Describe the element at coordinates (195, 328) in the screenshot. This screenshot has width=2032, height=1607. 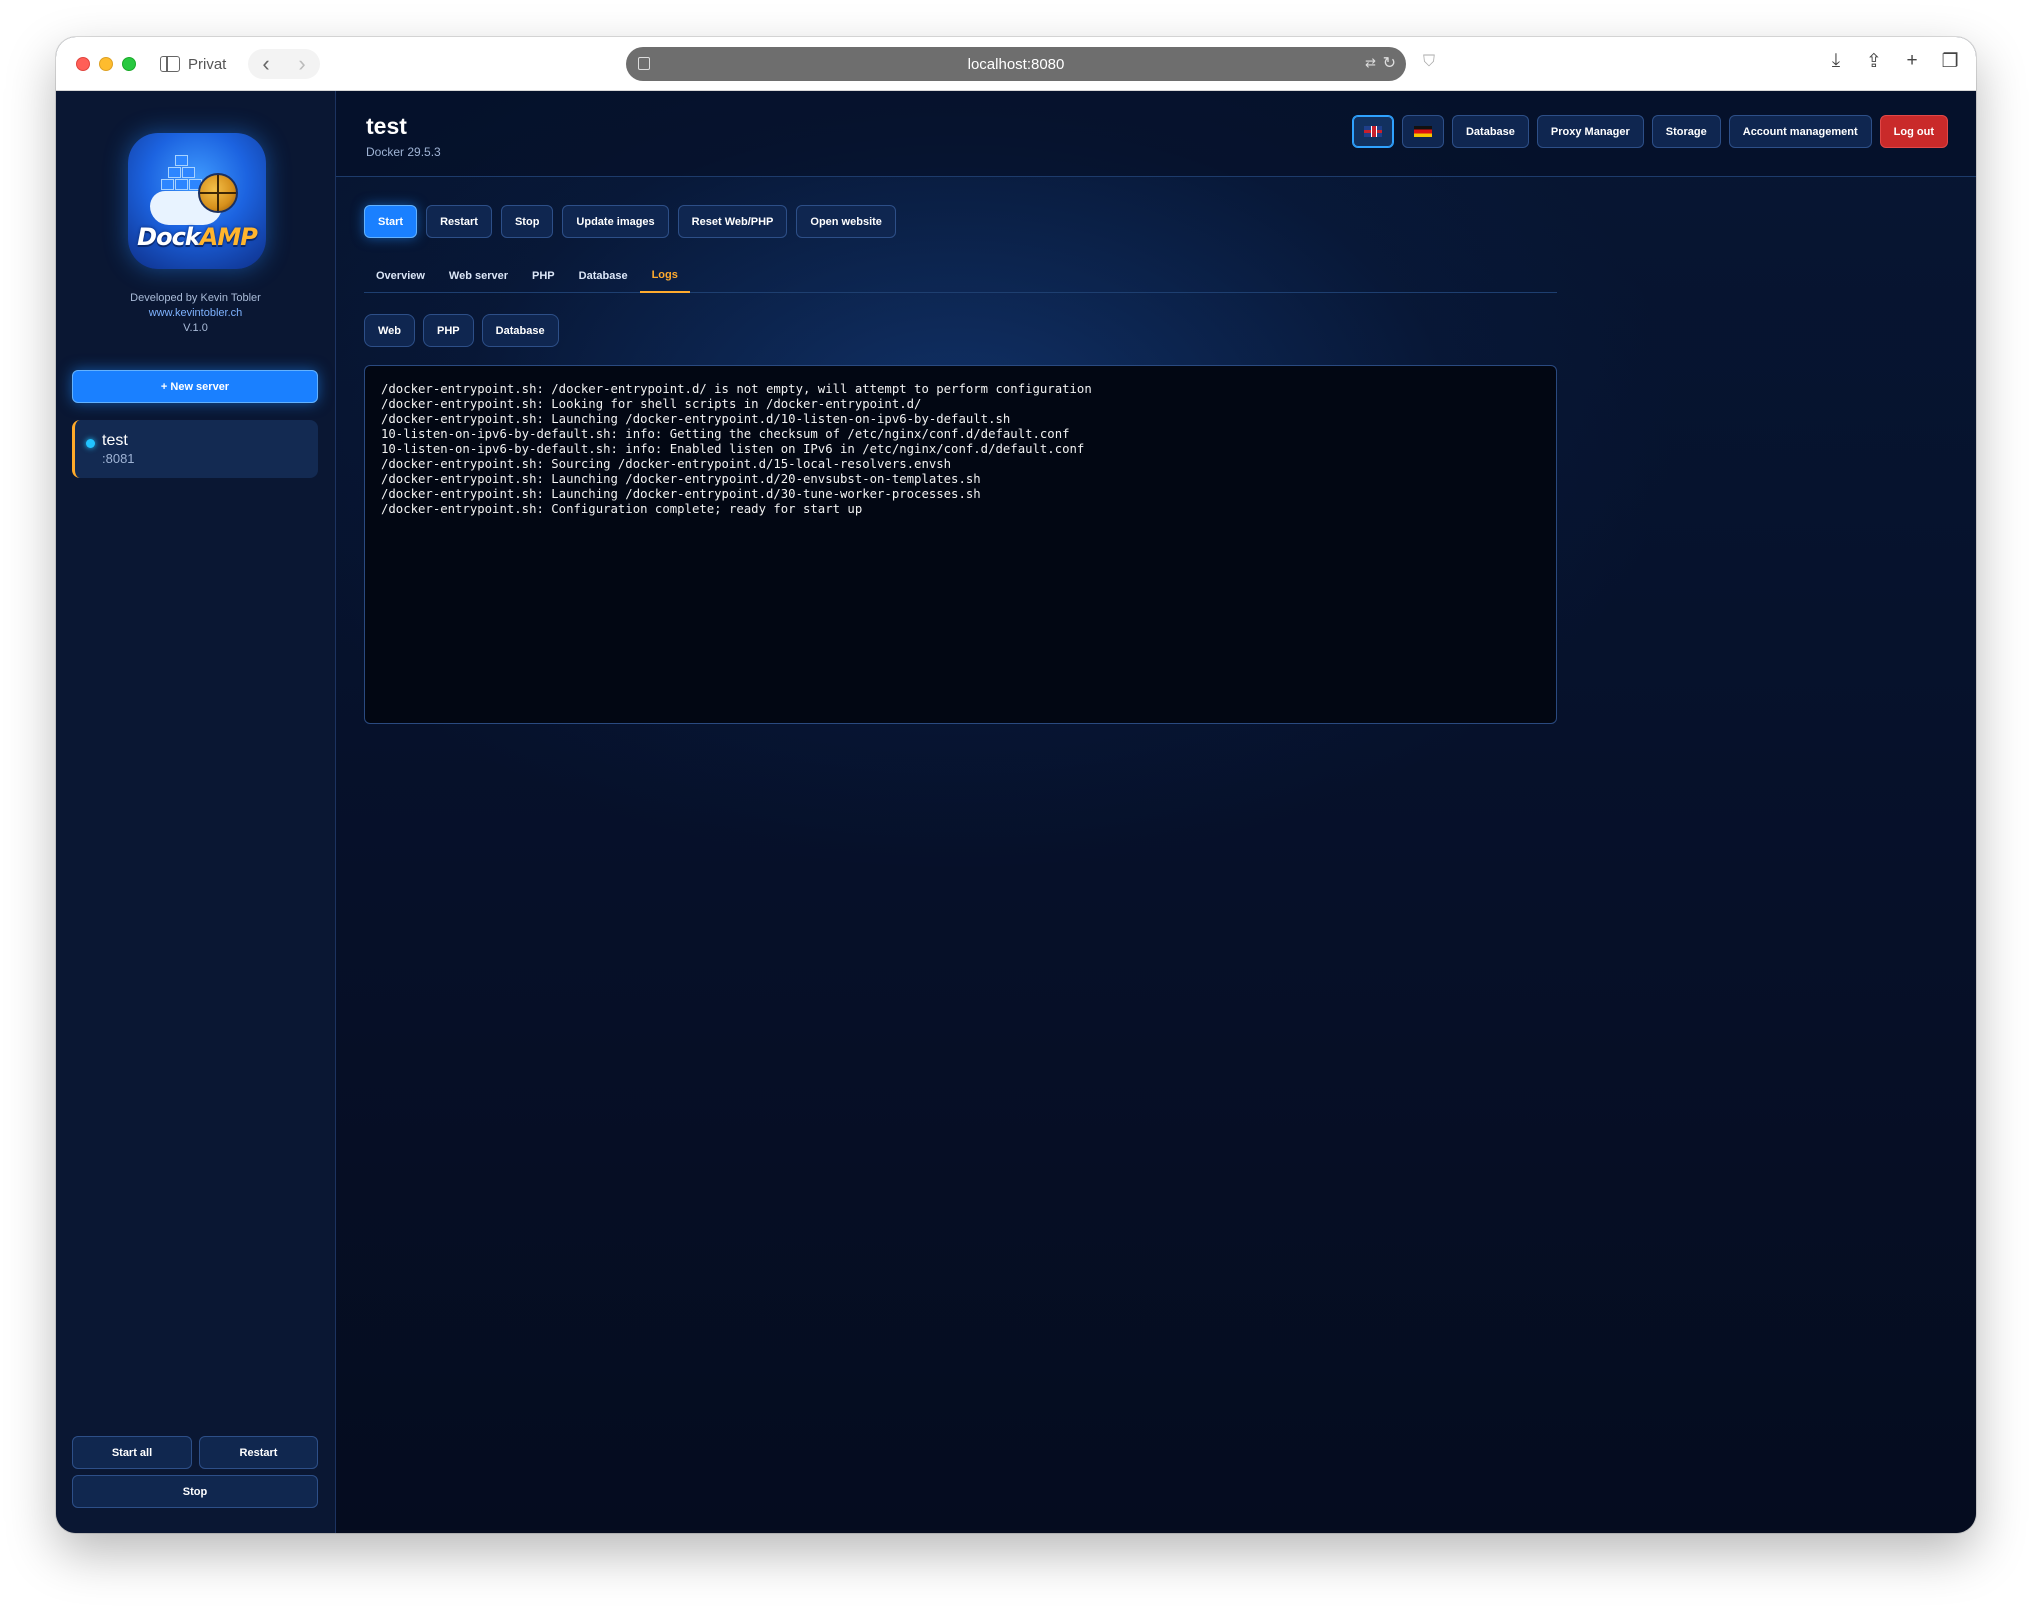
I see `version-text: V.1.0` at that location.